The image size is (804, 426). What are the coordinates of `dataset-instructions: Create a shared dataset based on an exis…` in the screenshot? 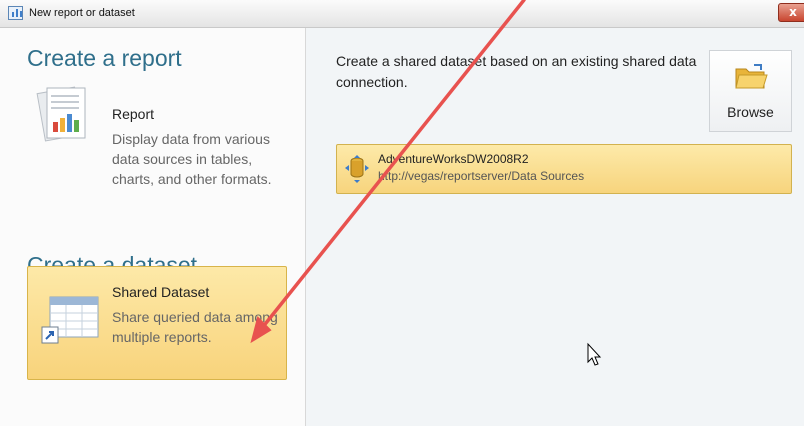 It's located at (516, 71).